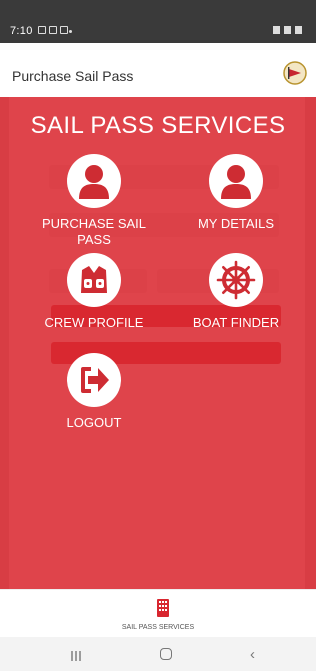  Describe the element at coordinates (94, 422) in the screenshot. I see `logout-label: LOGOUT` at that location.